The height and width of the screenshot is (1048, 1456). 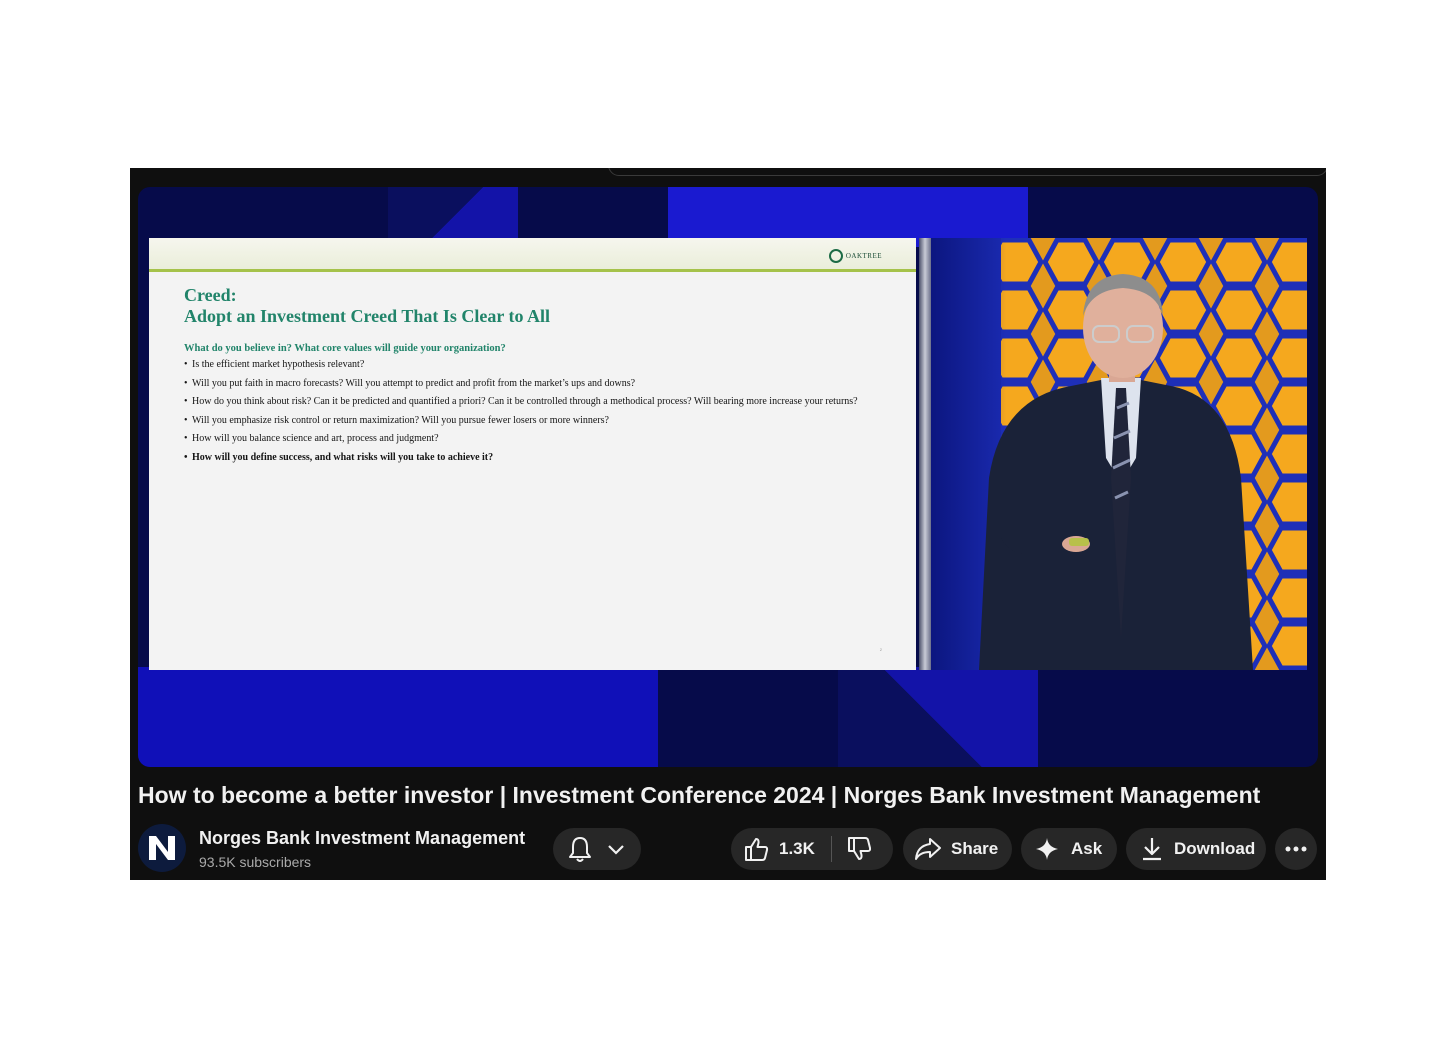 What do you see at coordinates (210, 295) in the screenshot?
I see `slide-title-line1: Creed:` at bounding box center [210, 295].